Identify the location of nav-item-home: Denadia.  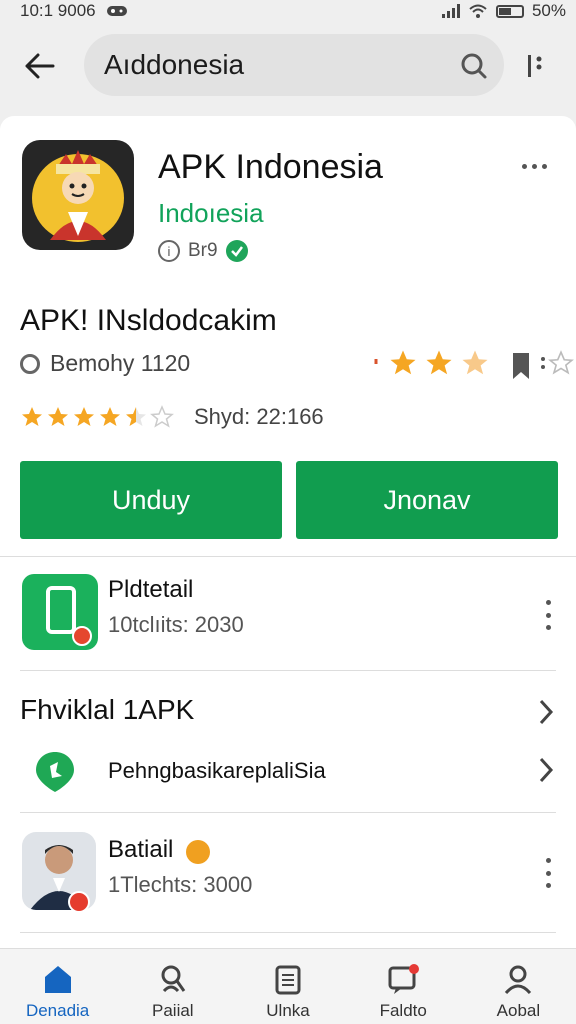
(57, 986).